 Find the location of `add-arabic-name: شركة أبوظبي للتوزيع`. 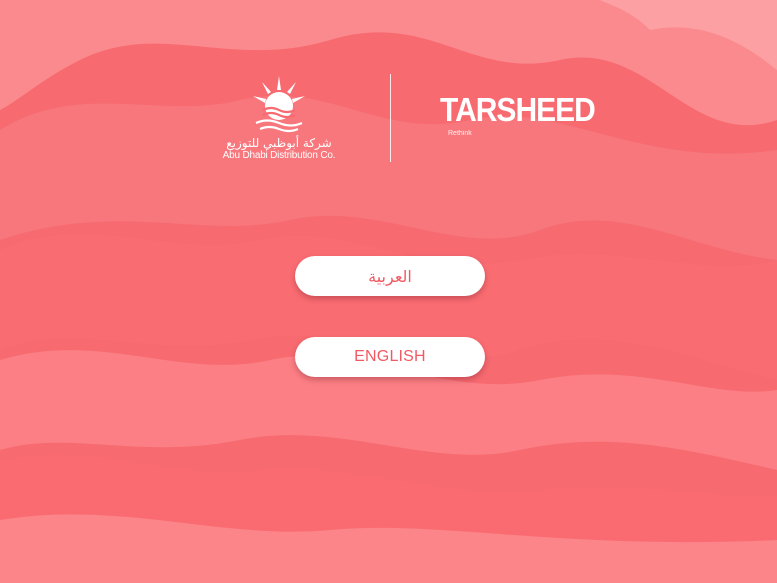

add-arabic-name: شركة أبوظبي للتوزيع is located at coordinates (279, 143).